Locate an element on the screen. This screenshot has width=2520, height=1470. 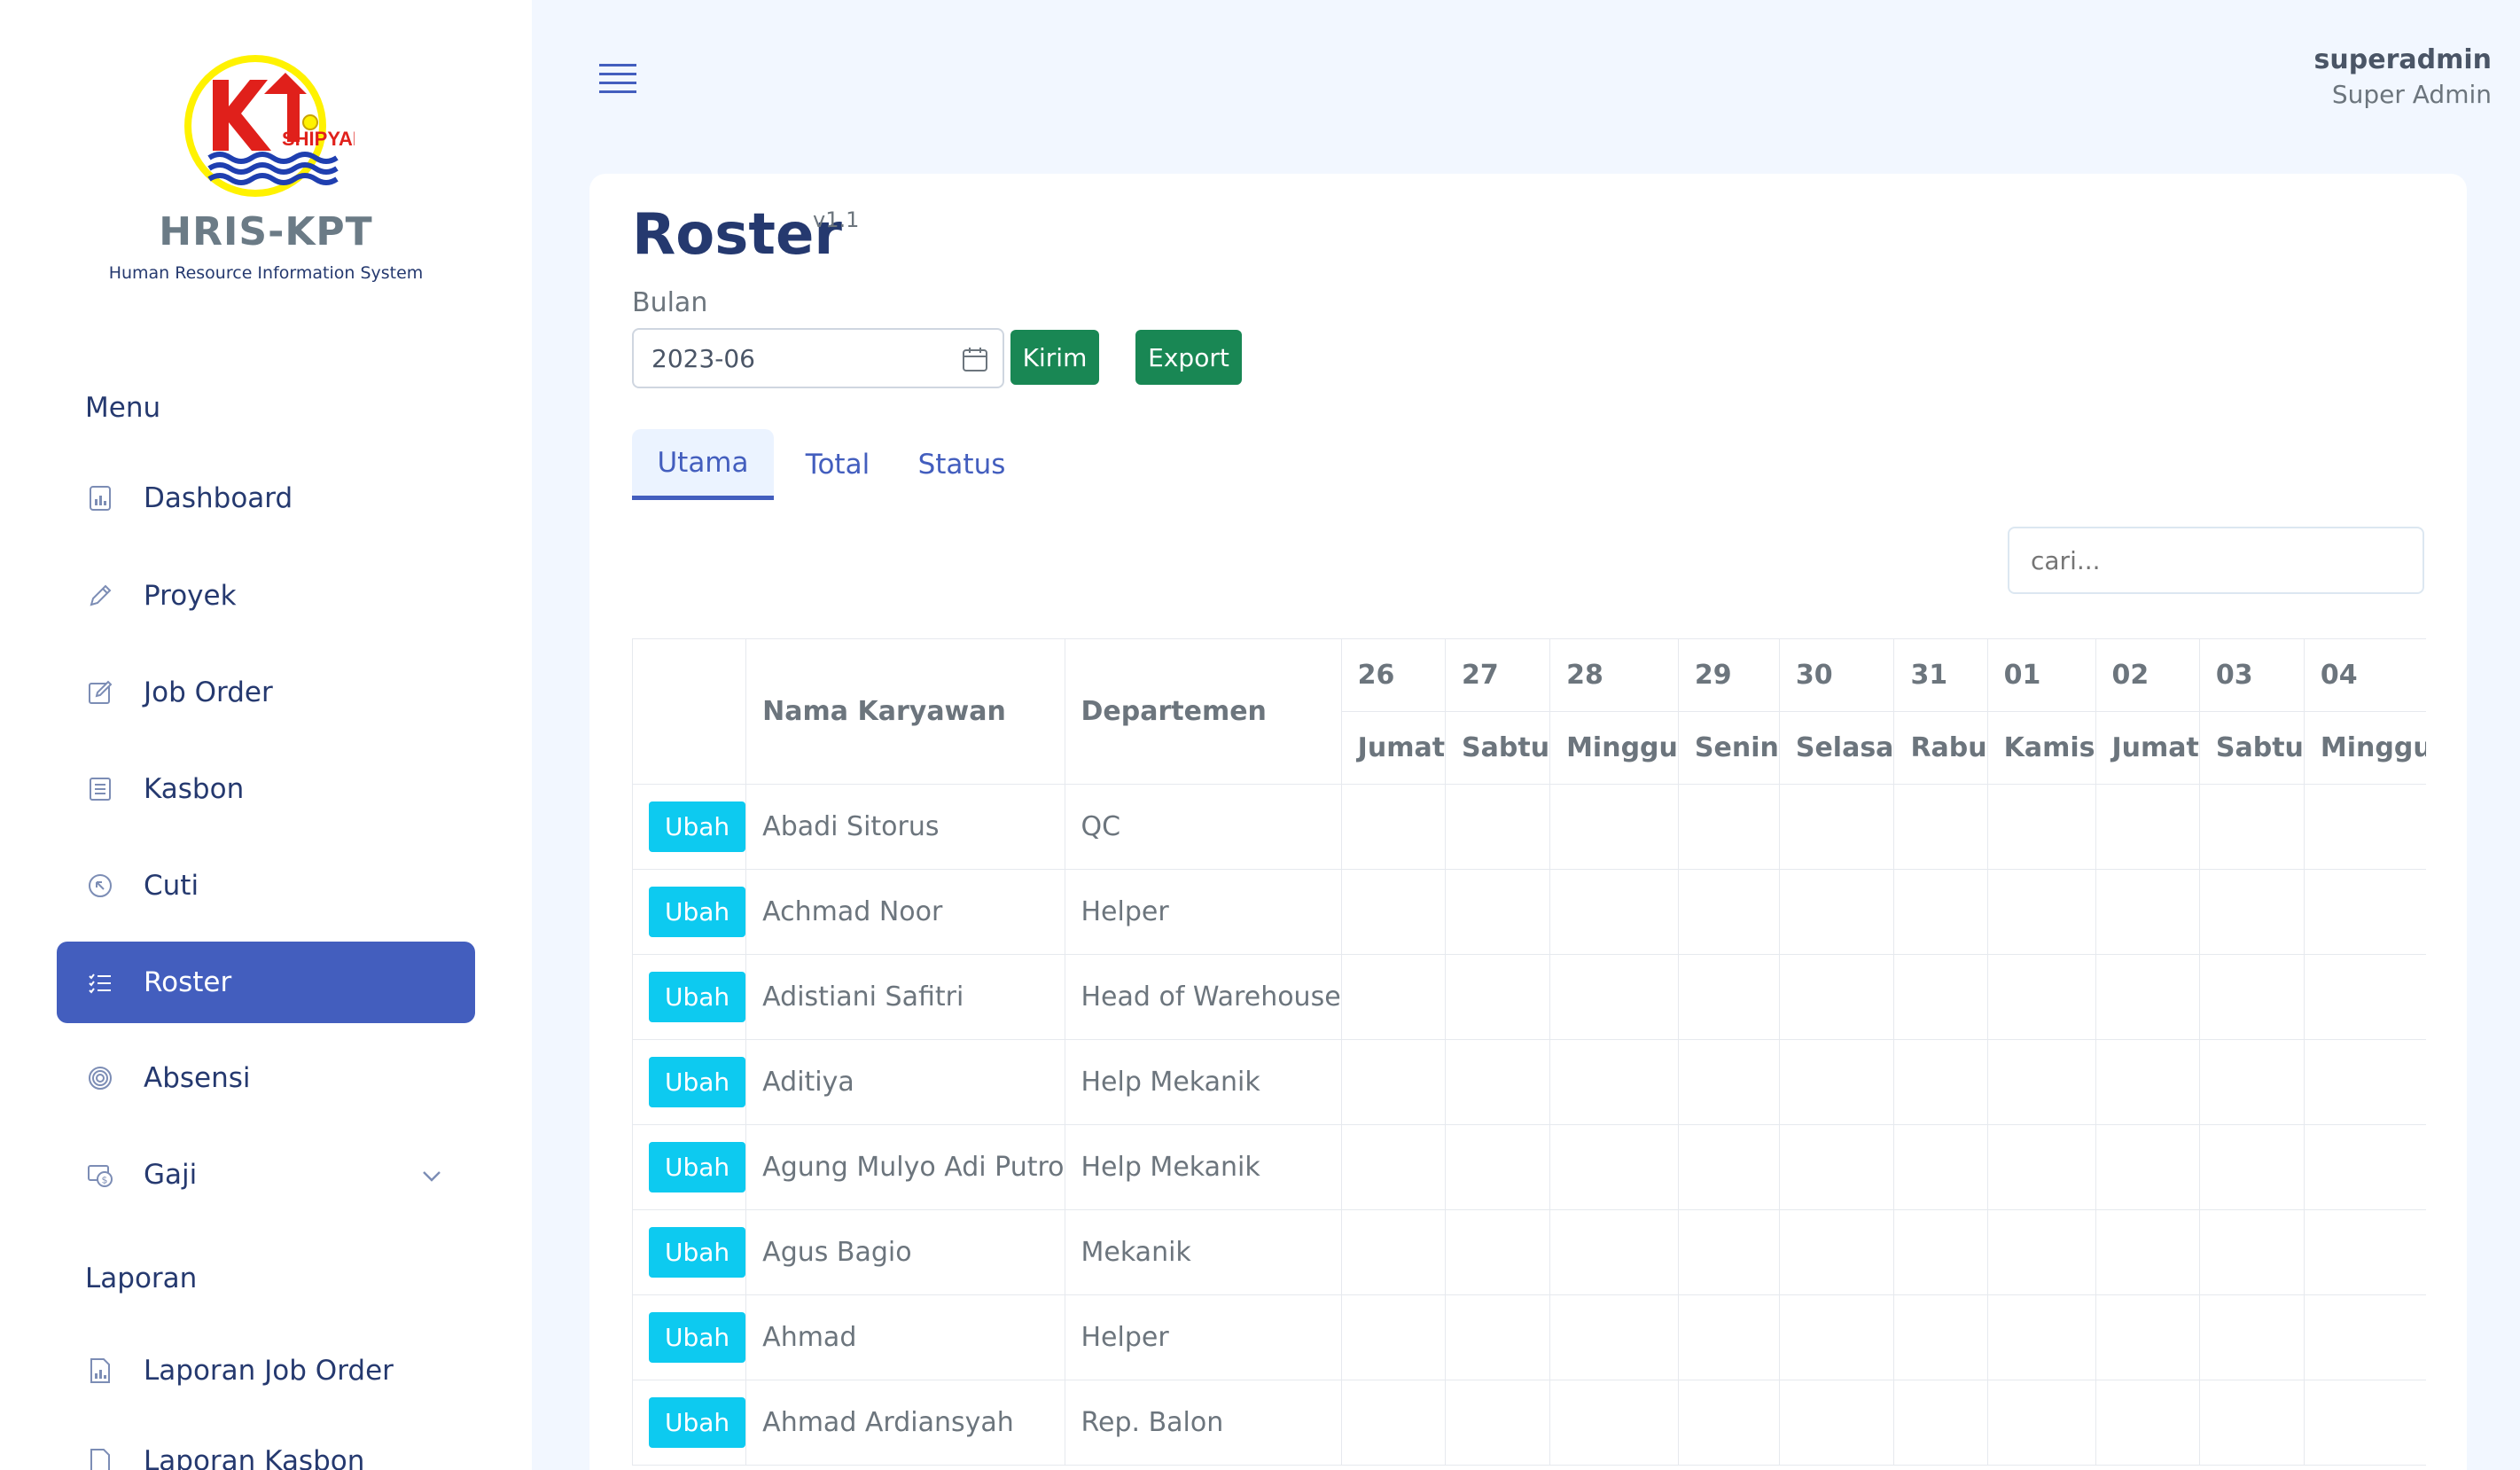
chevron-down-icon is located at coordinates (431, 1178).